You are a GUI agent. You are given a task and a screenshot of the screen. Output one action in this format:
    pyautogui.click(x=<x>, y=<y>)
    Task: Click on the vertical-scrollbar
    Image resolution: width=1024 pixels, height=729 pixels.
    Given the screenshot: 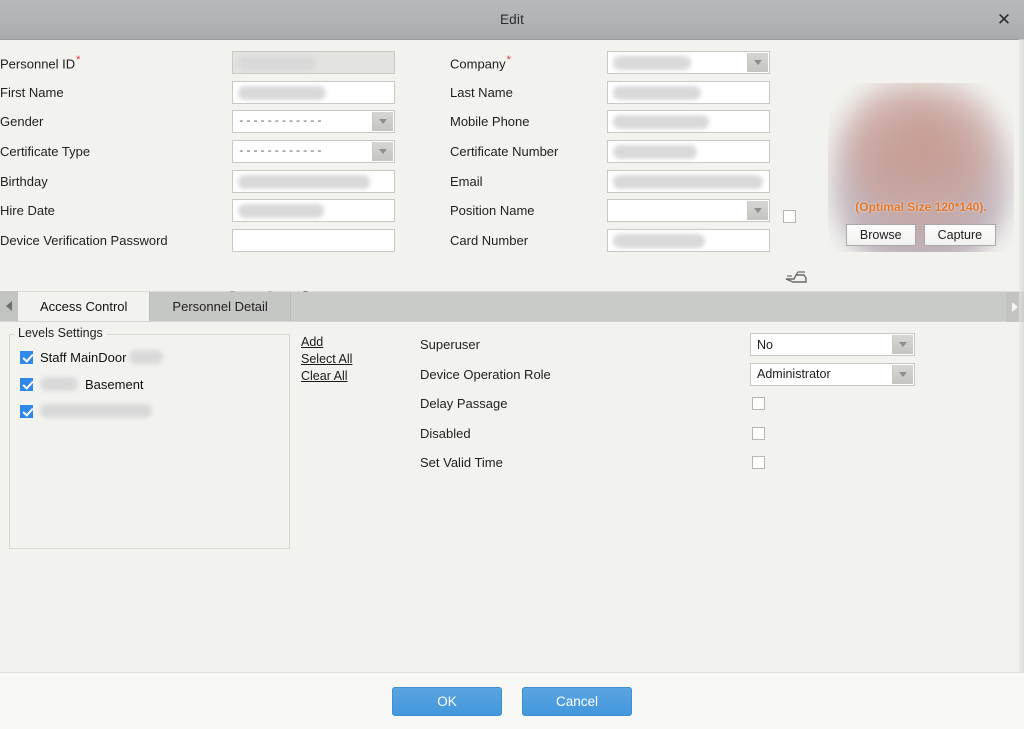 What is the action you would take?
    pyautogui.click(x=1021, y=356)
    